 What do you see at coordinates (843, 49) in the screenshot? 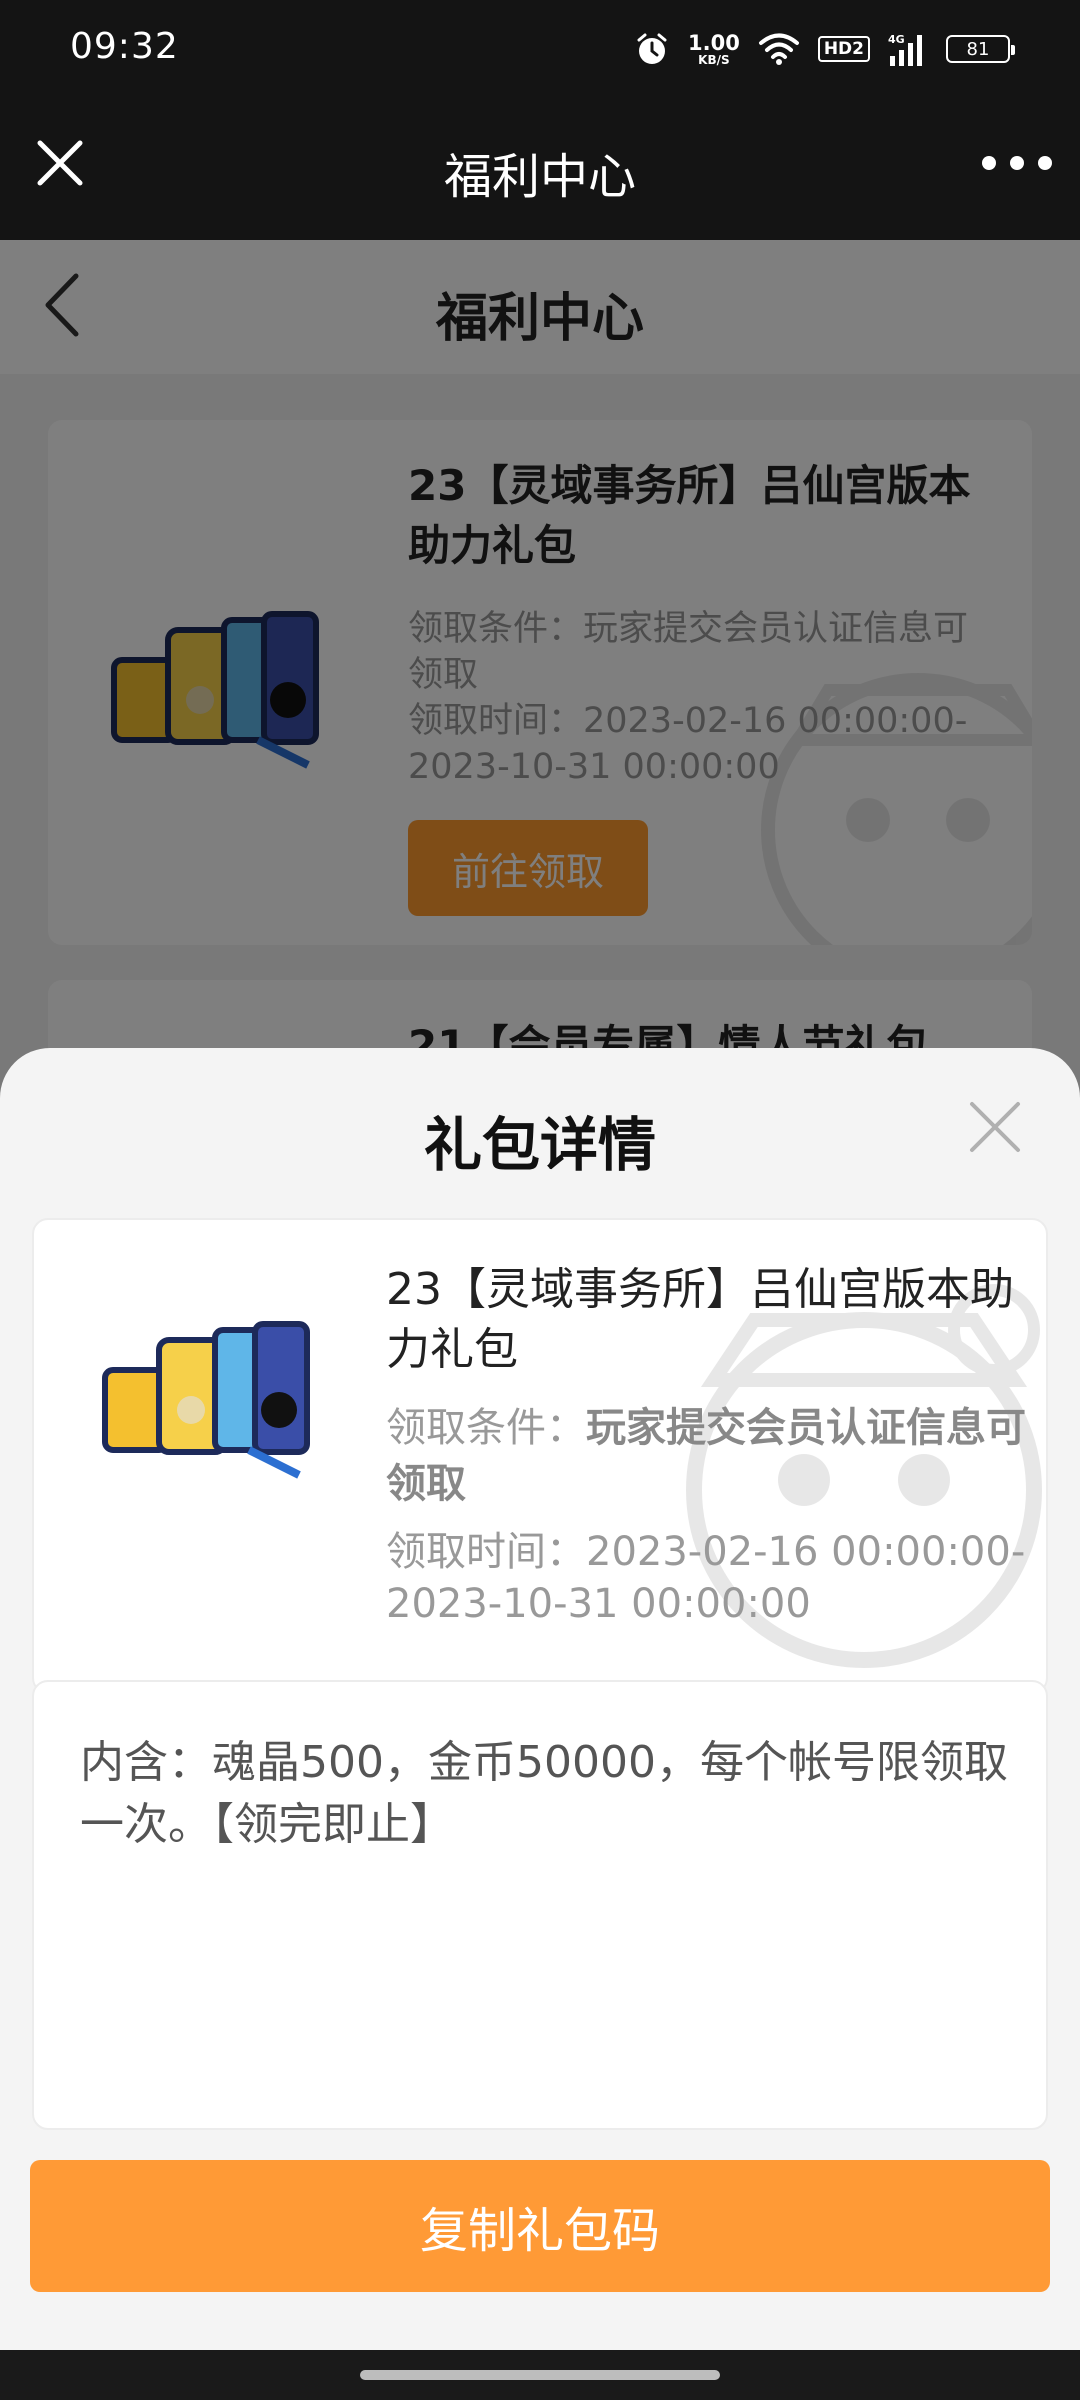
I see `hd-badge: HD2` at bounding box center [843, 49].